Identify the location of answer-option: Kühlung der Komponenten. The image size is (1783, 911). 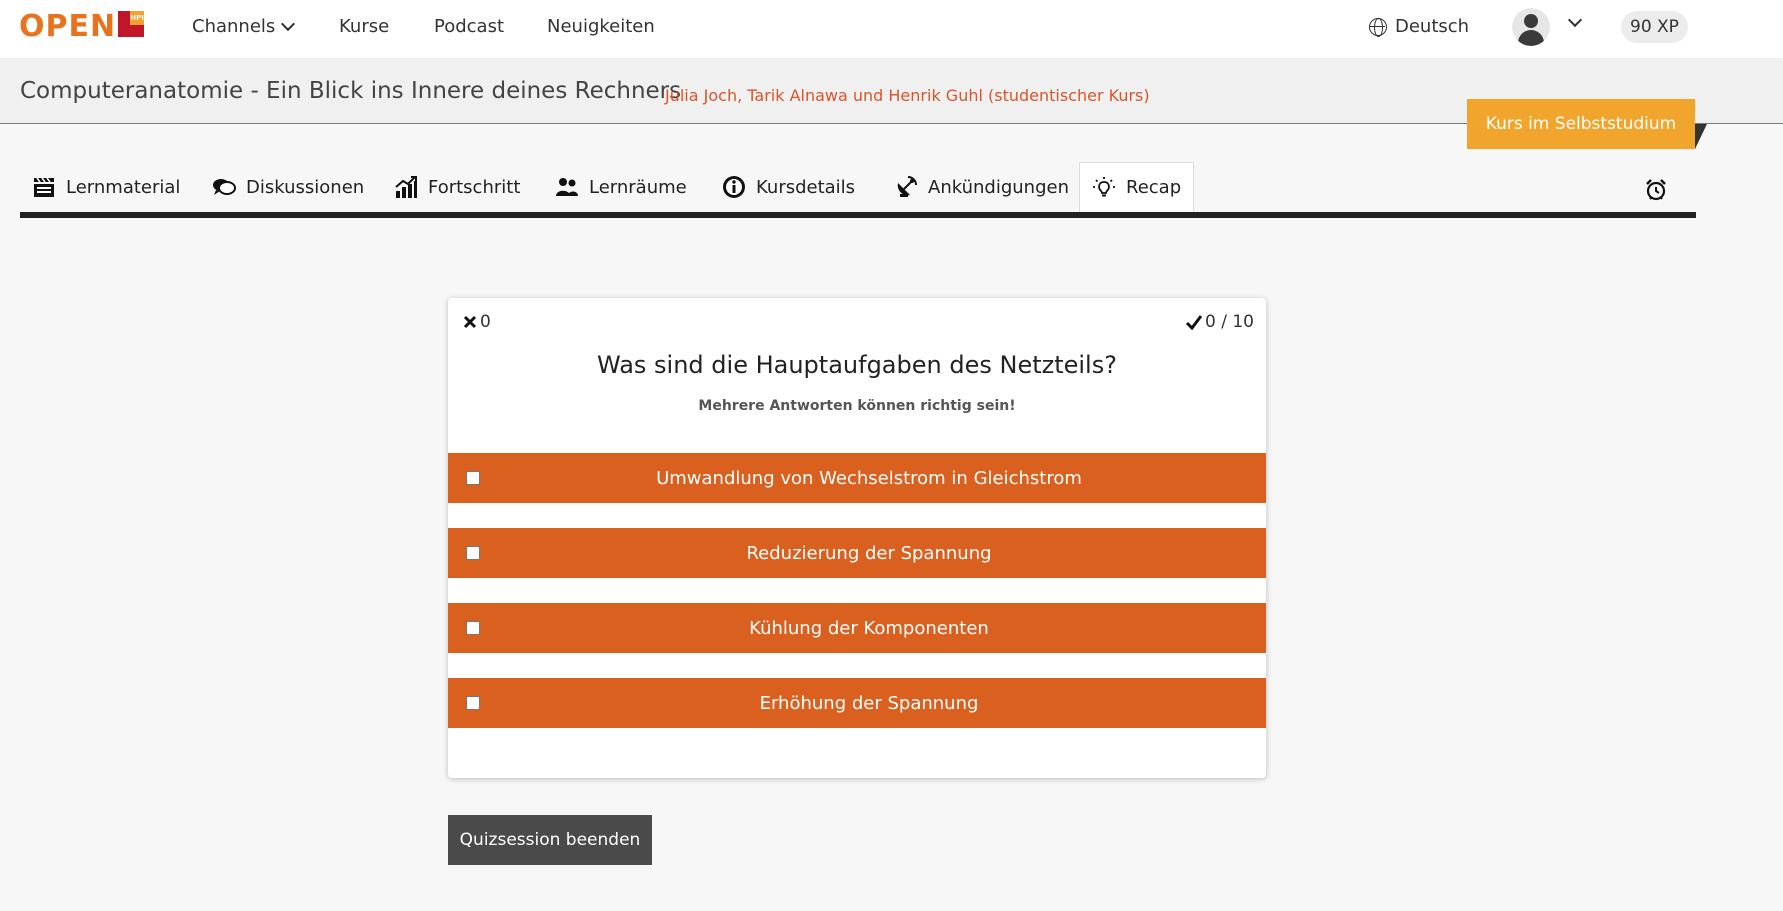
(857, 628).